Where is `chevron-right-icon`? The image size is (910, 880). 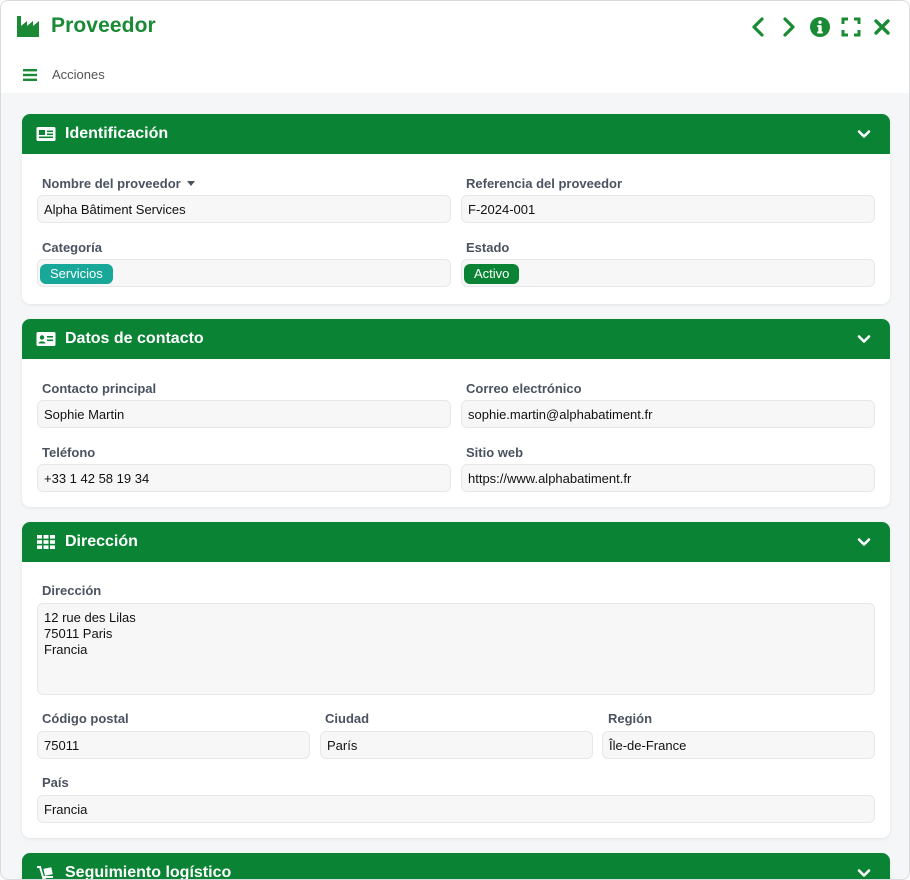 chevron-right-icon is located at coordinates (789, 27).